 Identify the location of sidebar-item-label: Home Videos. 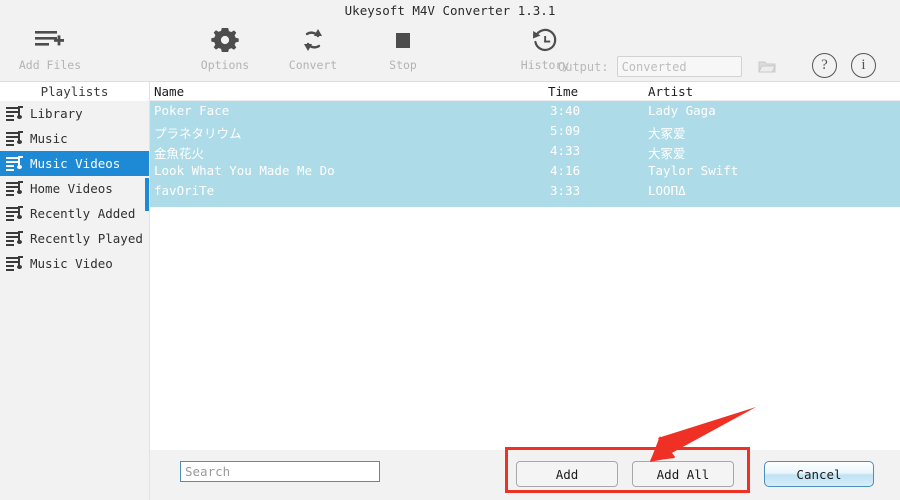
(71, 188).